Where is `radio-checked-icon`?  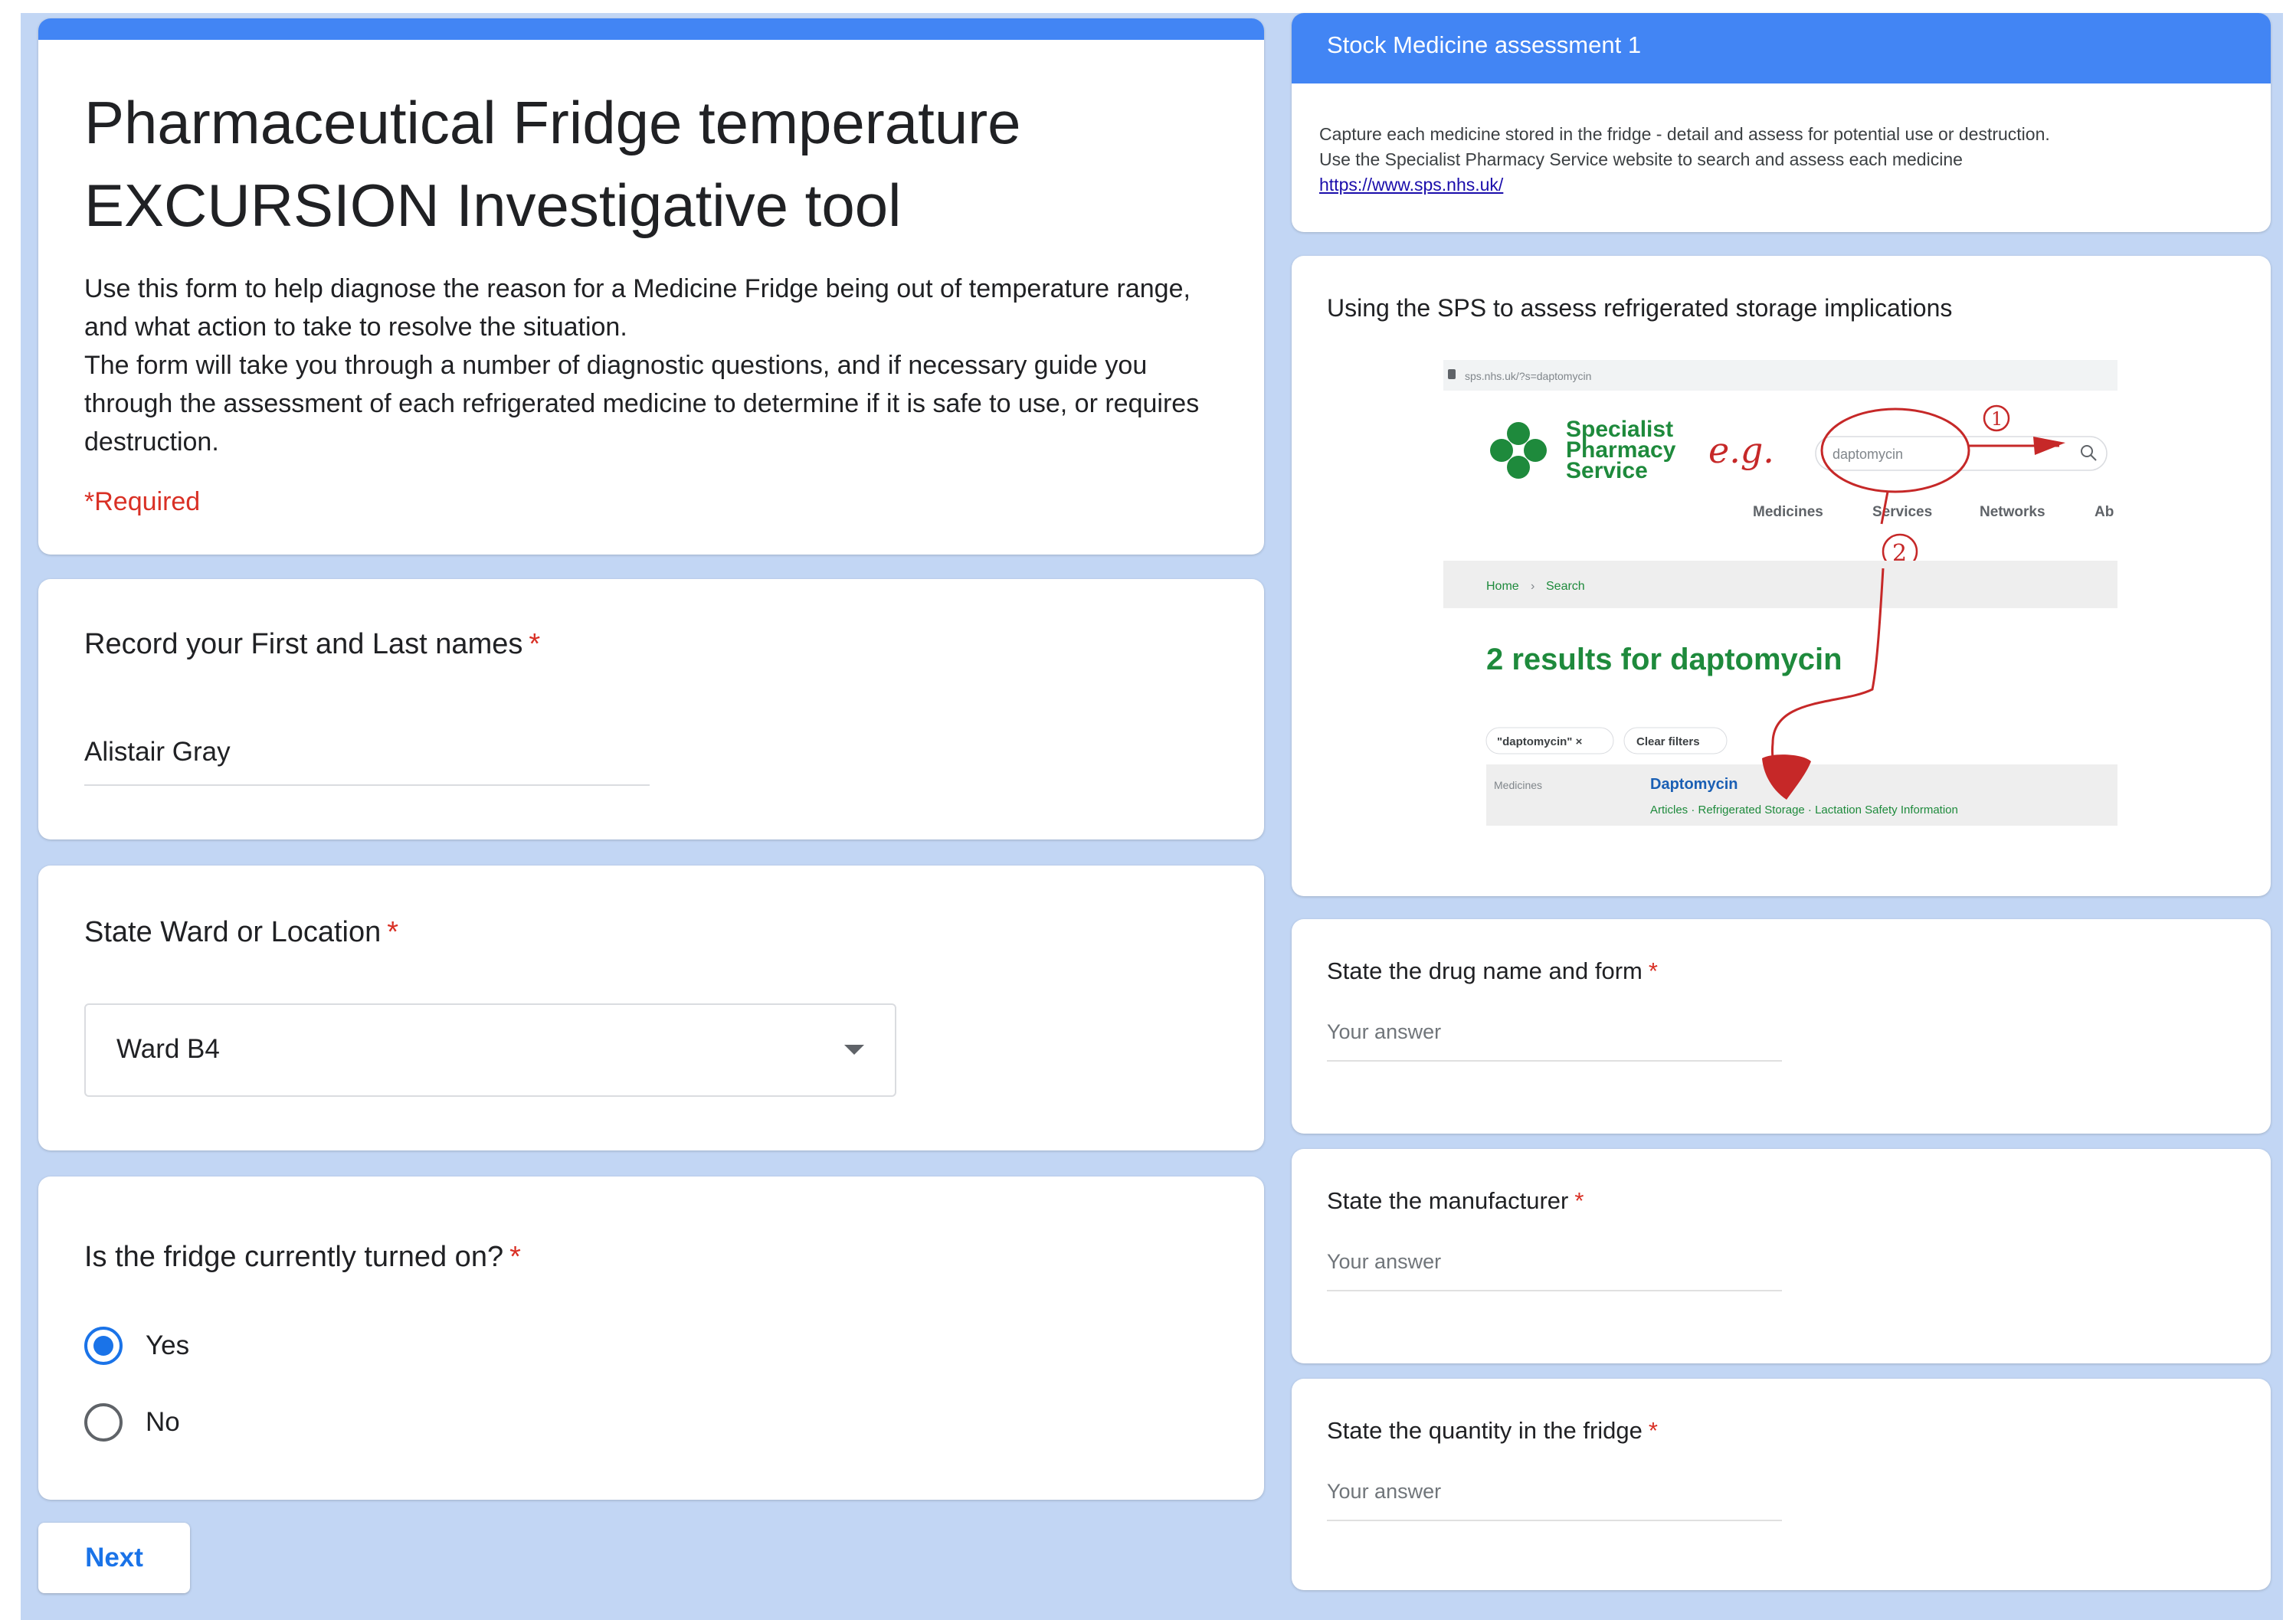 radio-checked-icon is located at coordinates (103, 1346).